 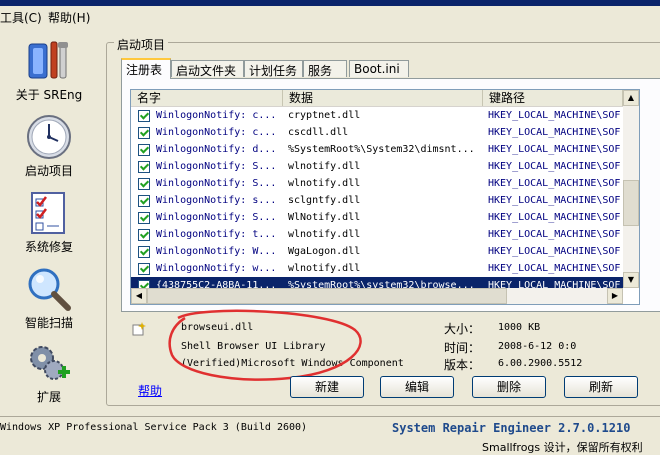 I want to click on vertical-scrollbar: ▲ ▼, so click(x=631, y=189).